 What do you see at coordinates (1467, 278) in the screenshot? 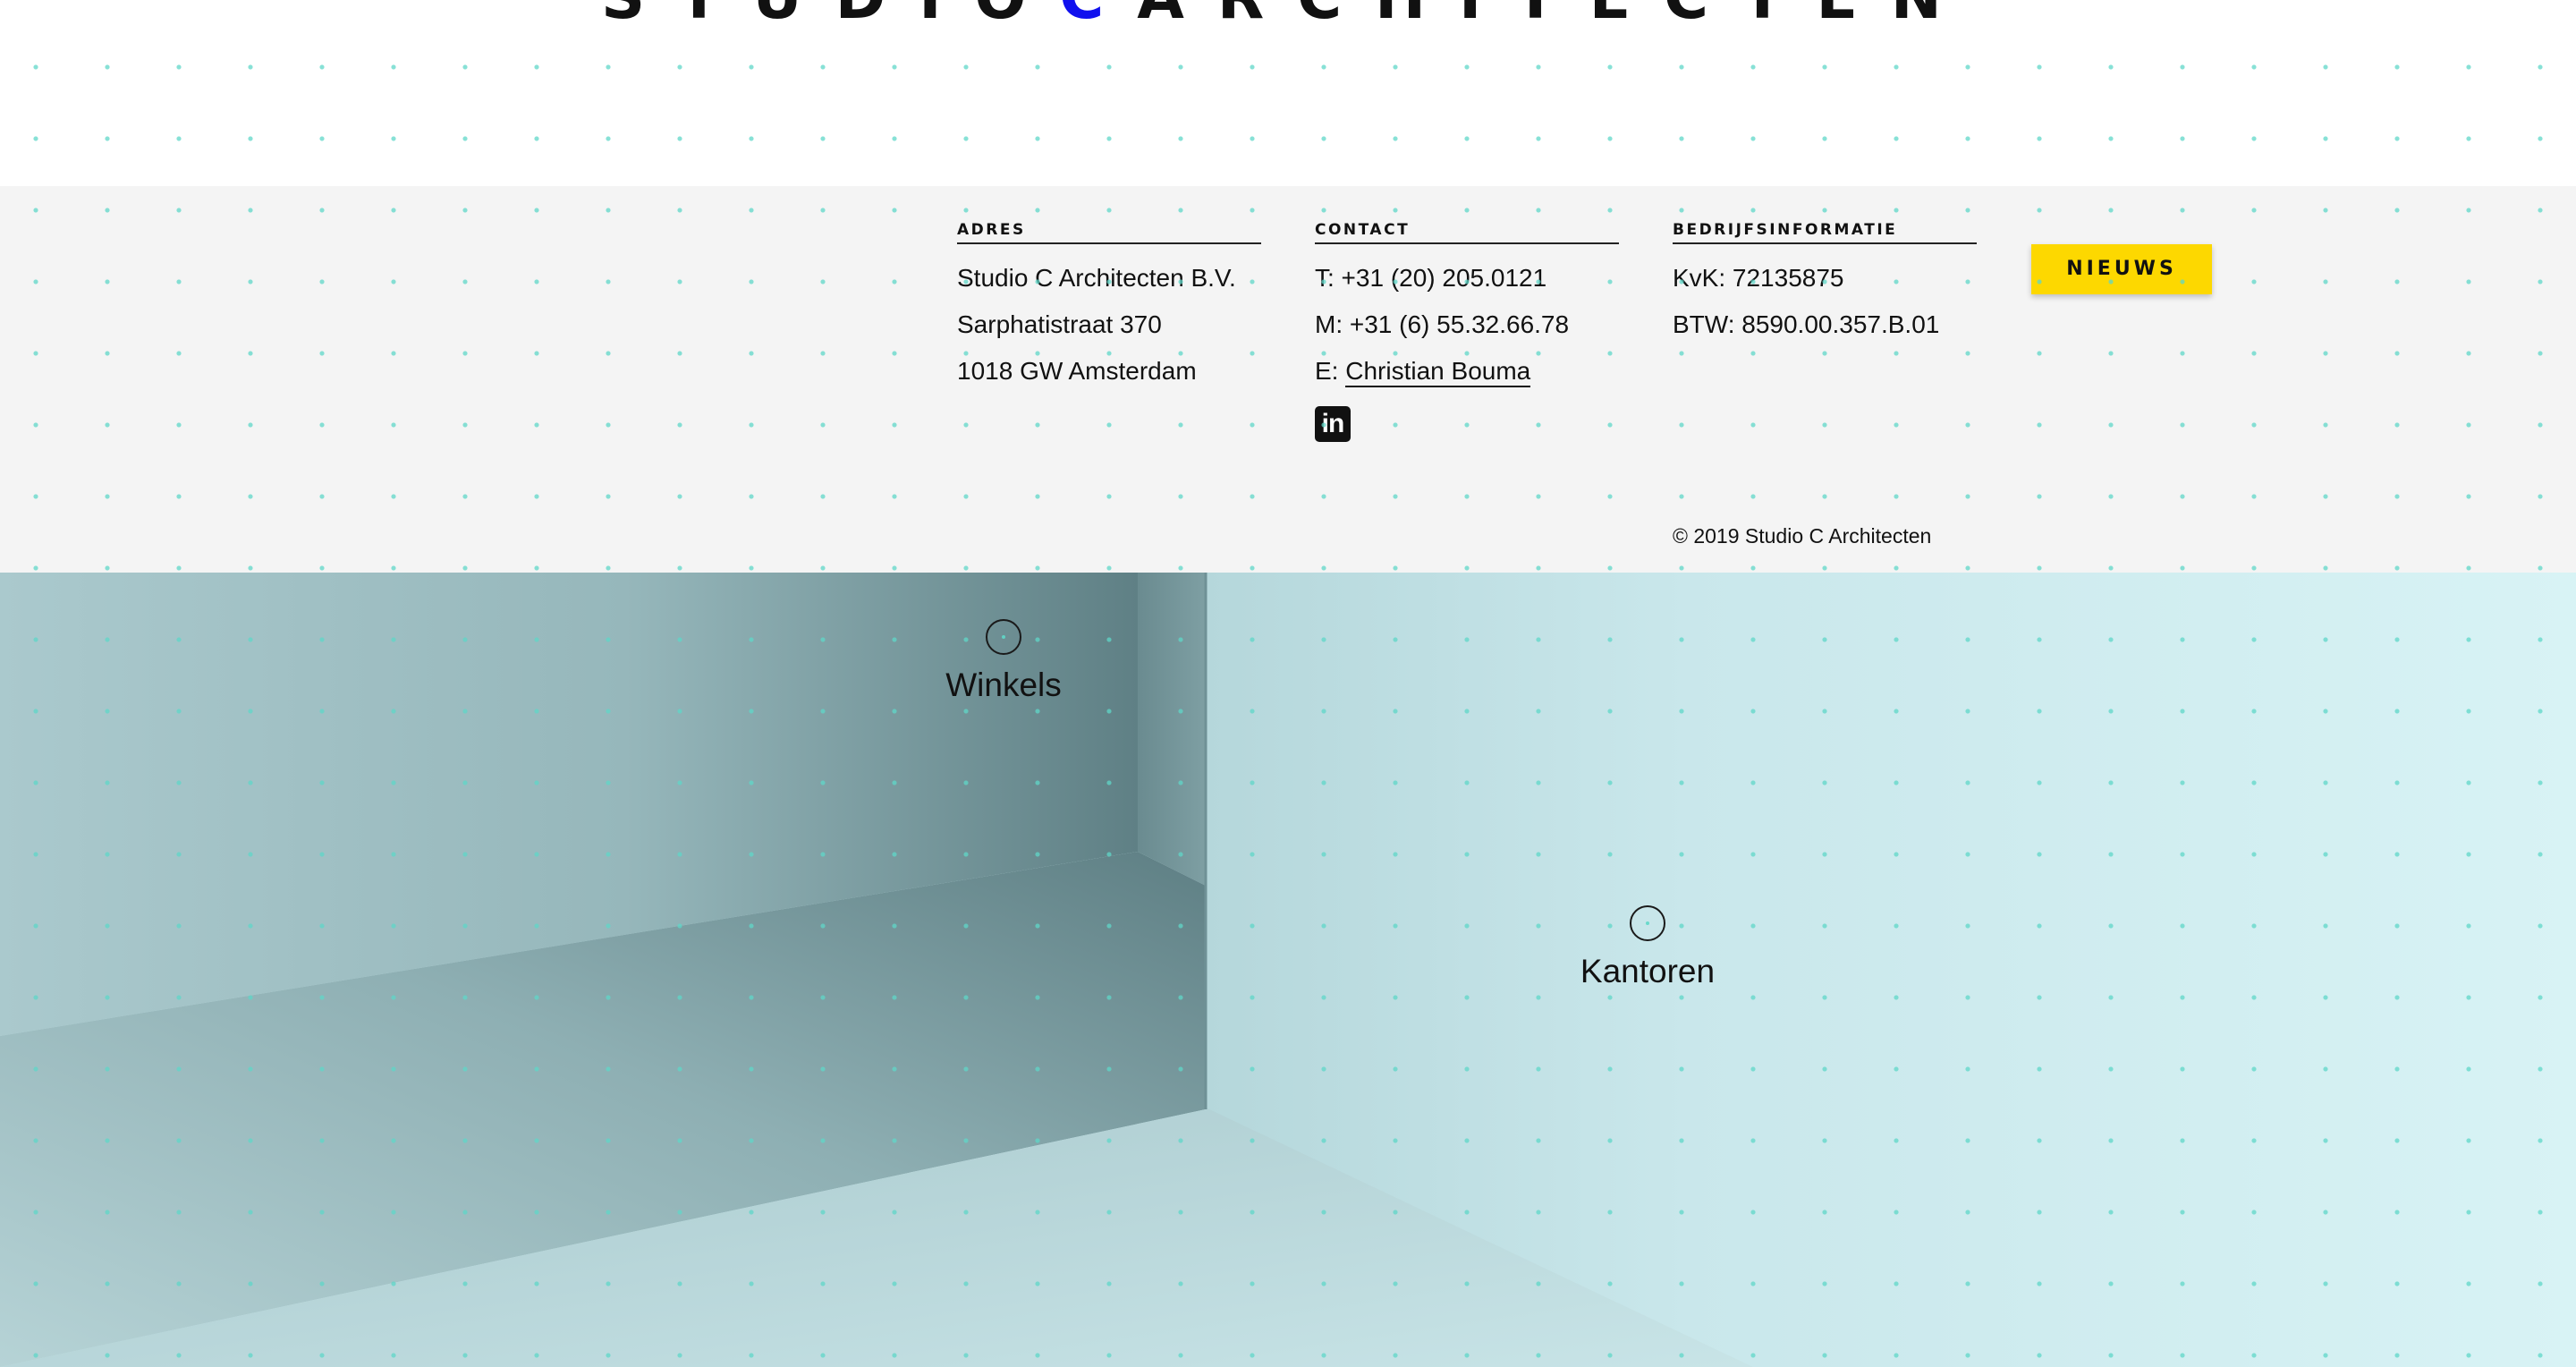
I see `phone-number: T: +31 (20) 205.0121` at bounding box center [1467, 278].